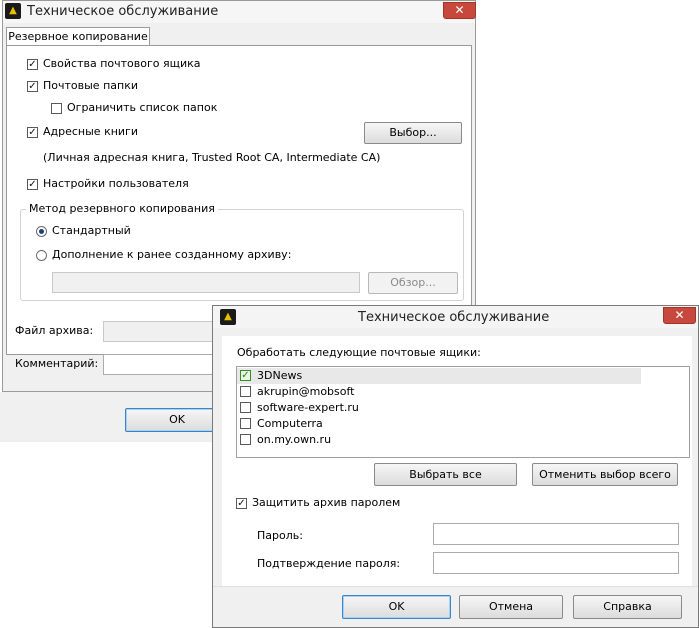  I want to click on mailbox-name: Computerra, so click(290, 423).